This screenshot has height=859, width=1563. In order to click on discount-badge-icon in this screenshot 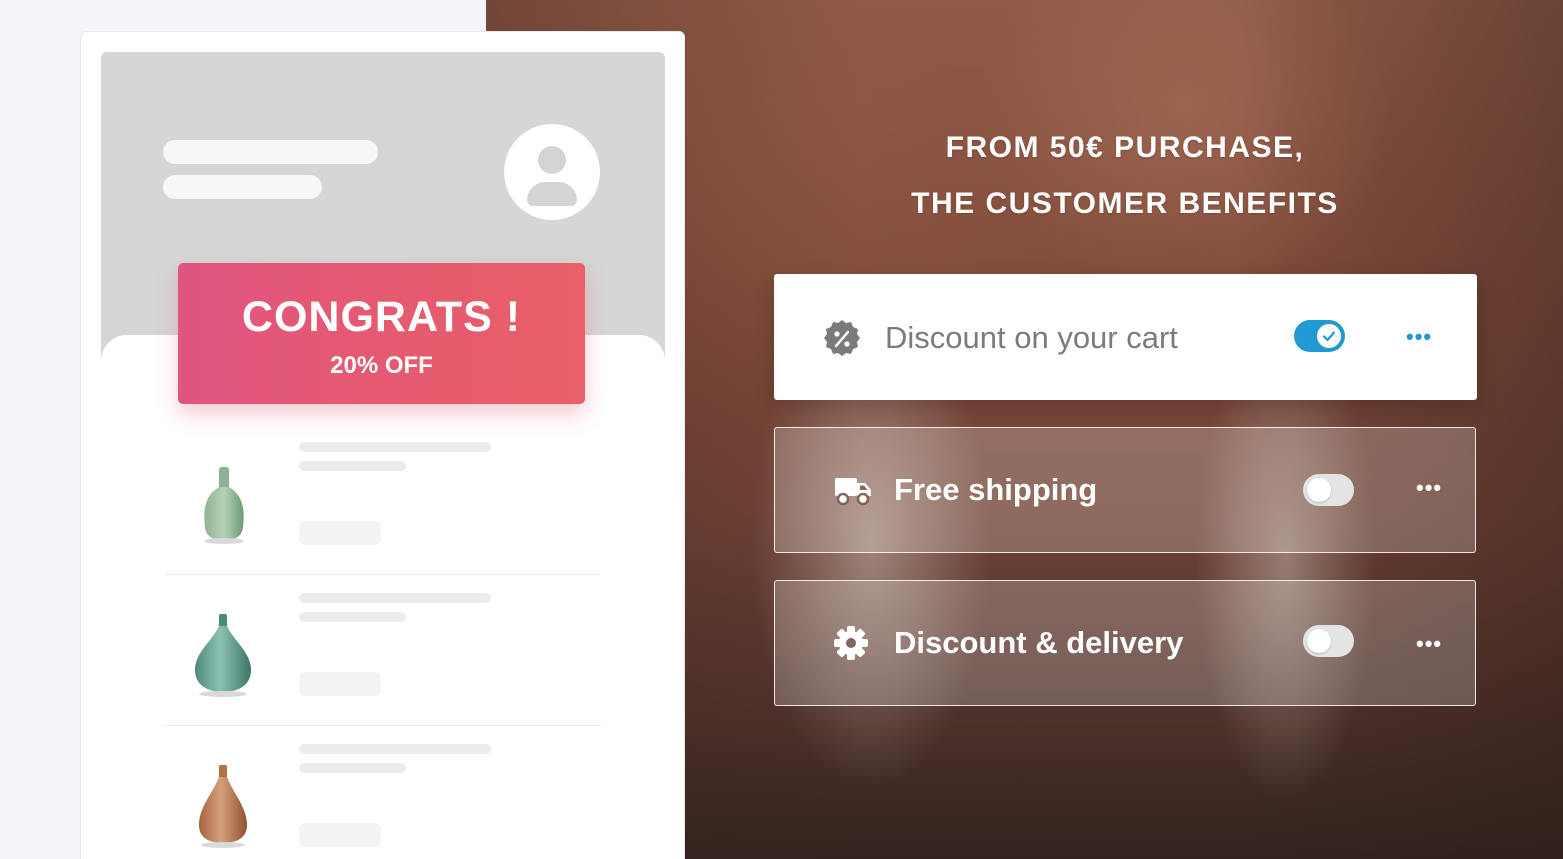, I will do `click(842, 338)`.